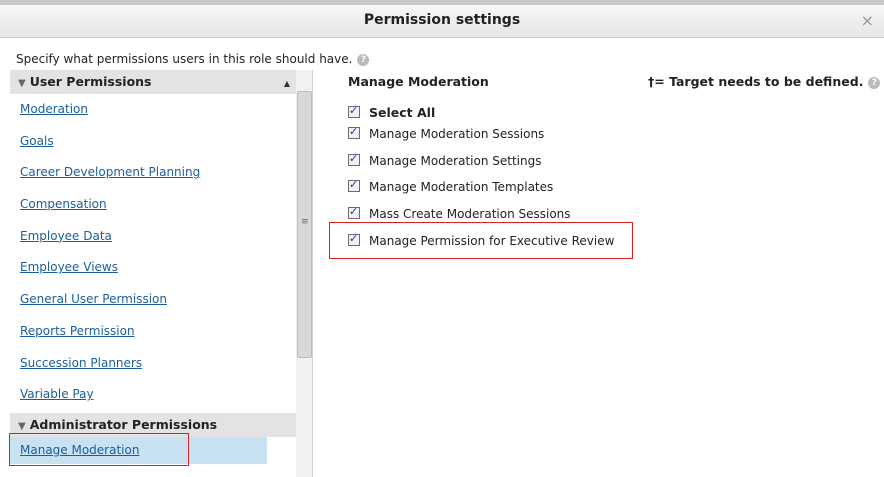  Describe the element at coordinates (37, 141) in the screenshot. I see `nav-link: Goals` at that location.